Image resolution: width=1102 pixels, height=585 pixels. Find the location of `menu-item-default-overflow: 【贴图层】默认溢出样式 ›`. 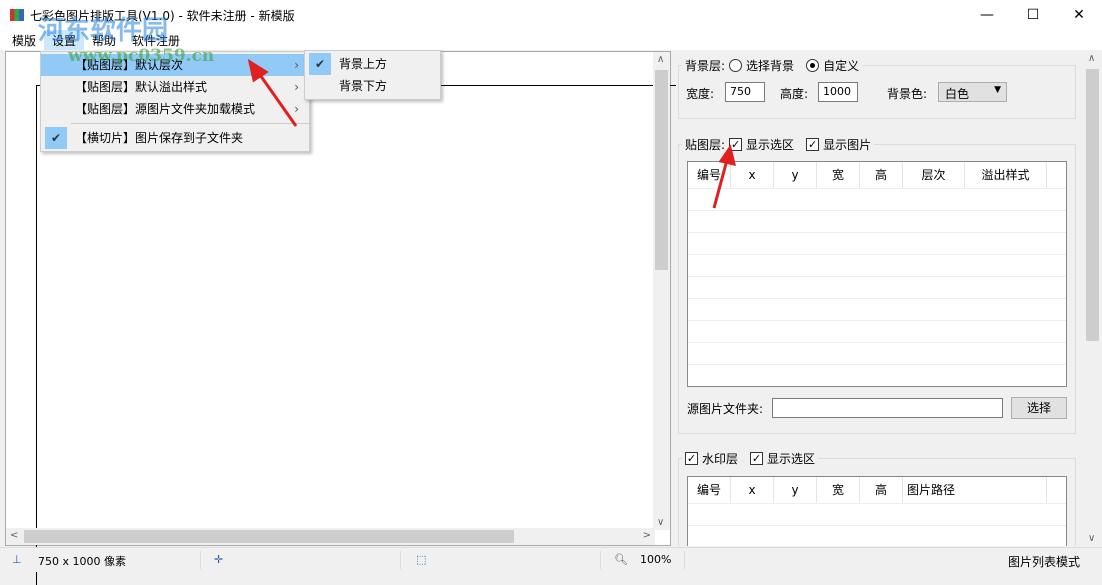

menu-item-default-overflow: 【贴图层】默认溢出样式 › is located at coordinates (175, 87).